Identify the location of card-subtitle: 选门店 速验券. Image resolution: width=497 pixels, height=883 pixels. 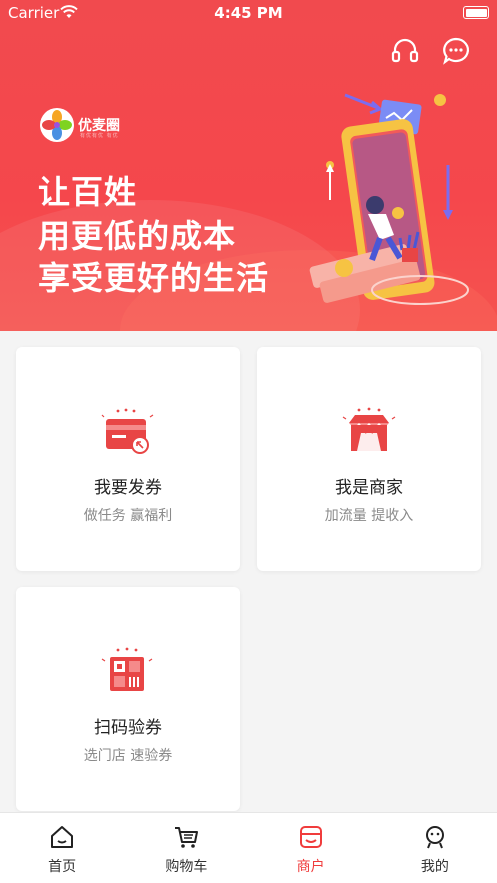
(128, 756).